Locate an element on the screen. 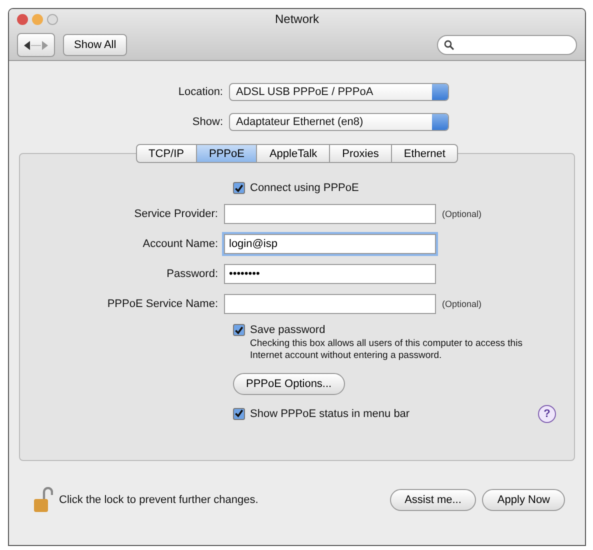 The width and height of the screenshot is (593, 550). left-right-arrows-icon is located at coordinates (36, 45).